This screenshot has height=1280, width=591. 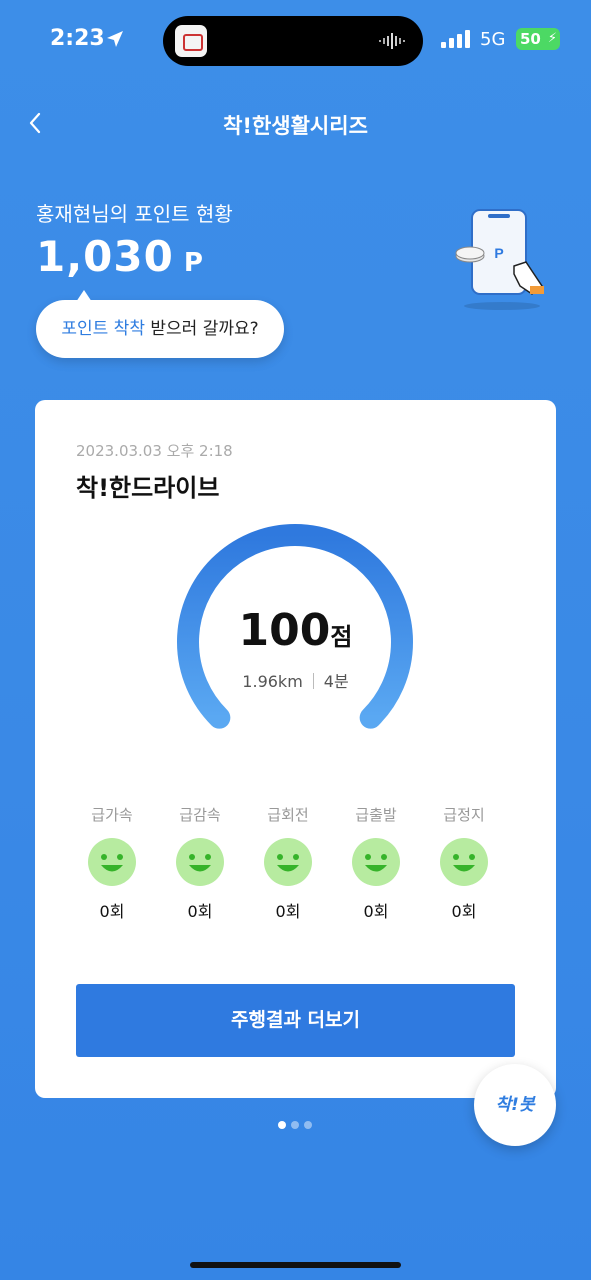 I want to click on points-label: 홍재현님의 포인트 현황, so click(x=134, y=214).